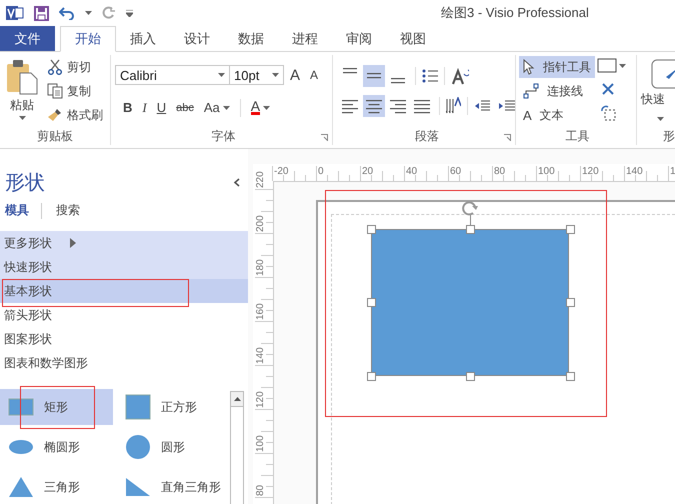 Image resolution: width=675 pixels, height=504 pixels. Describe the element at coordinates (236, 182) in the screenshot. I see `collapse-icon` at that location.